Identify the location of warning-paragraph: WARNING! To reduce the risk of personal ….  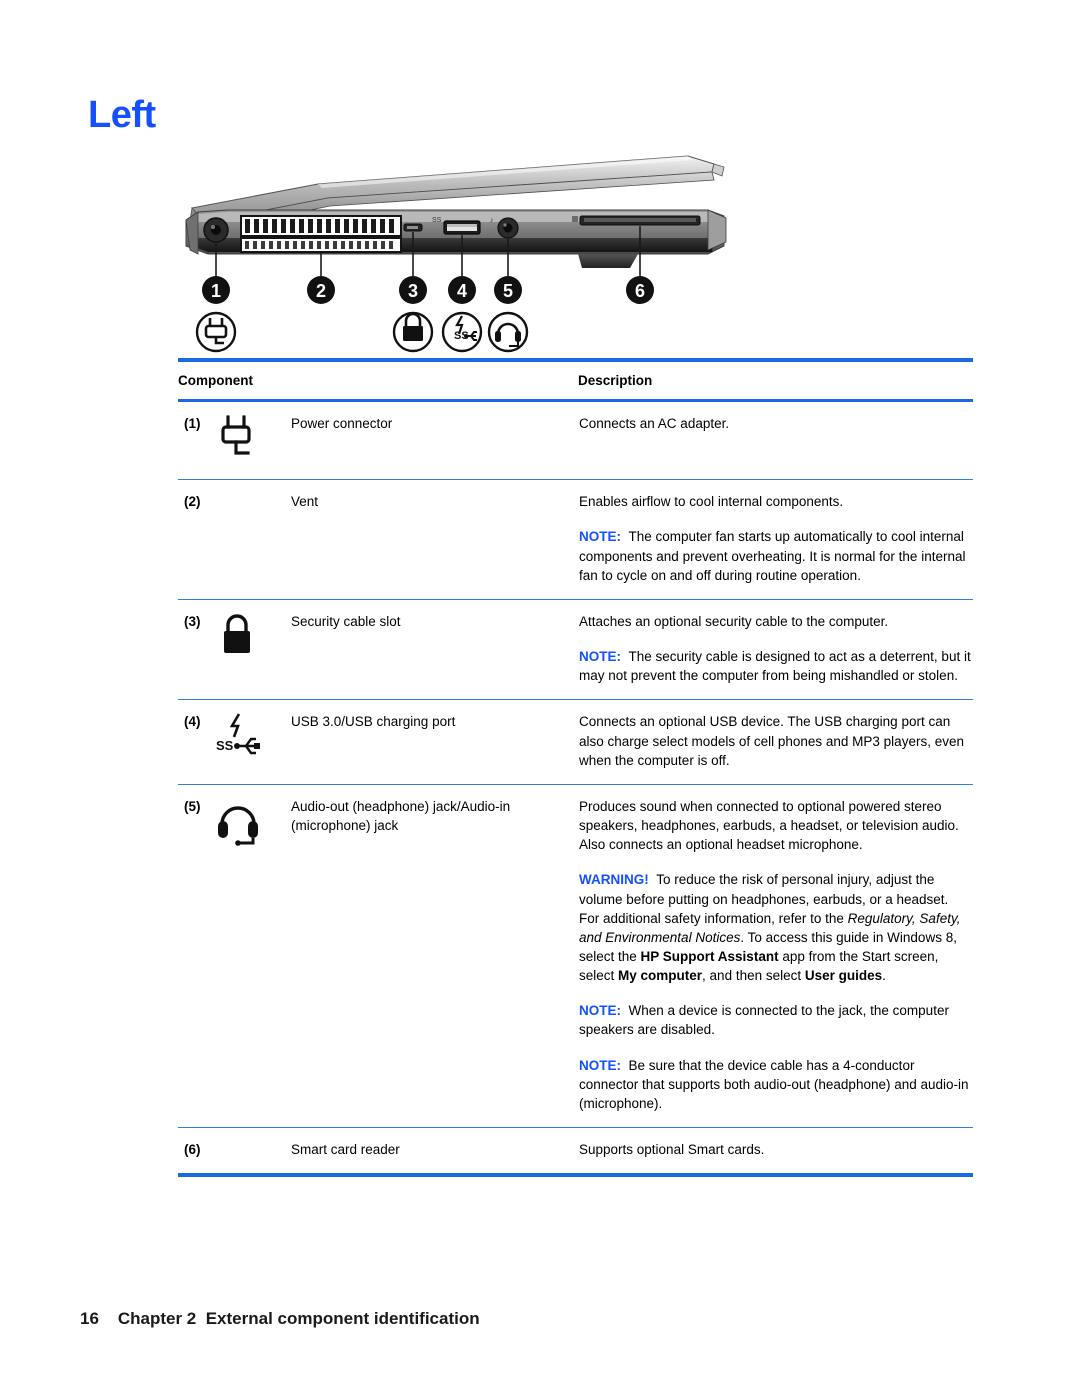
(775, 927).